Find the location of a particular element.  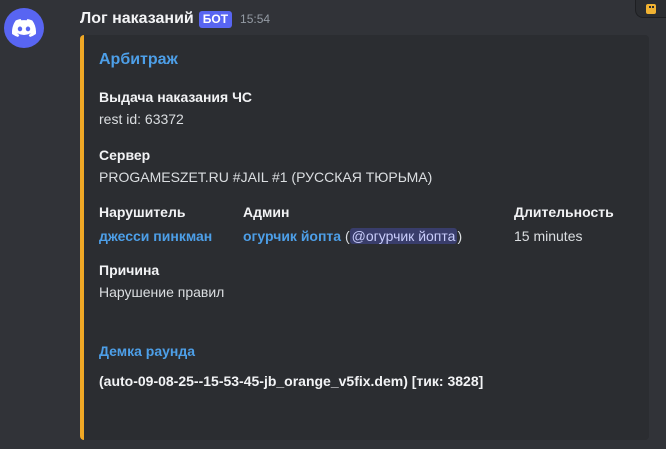

field-server-name: Сервер is located at coordinates (125, 155).